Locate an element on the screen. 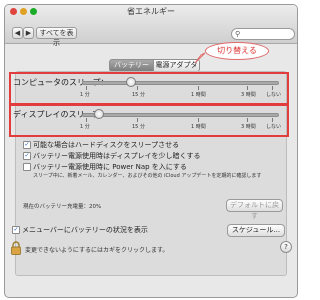 This screenshot has width=320, height=300. dim-display-checkbox: ✓ is located at coordinates (27, 156).